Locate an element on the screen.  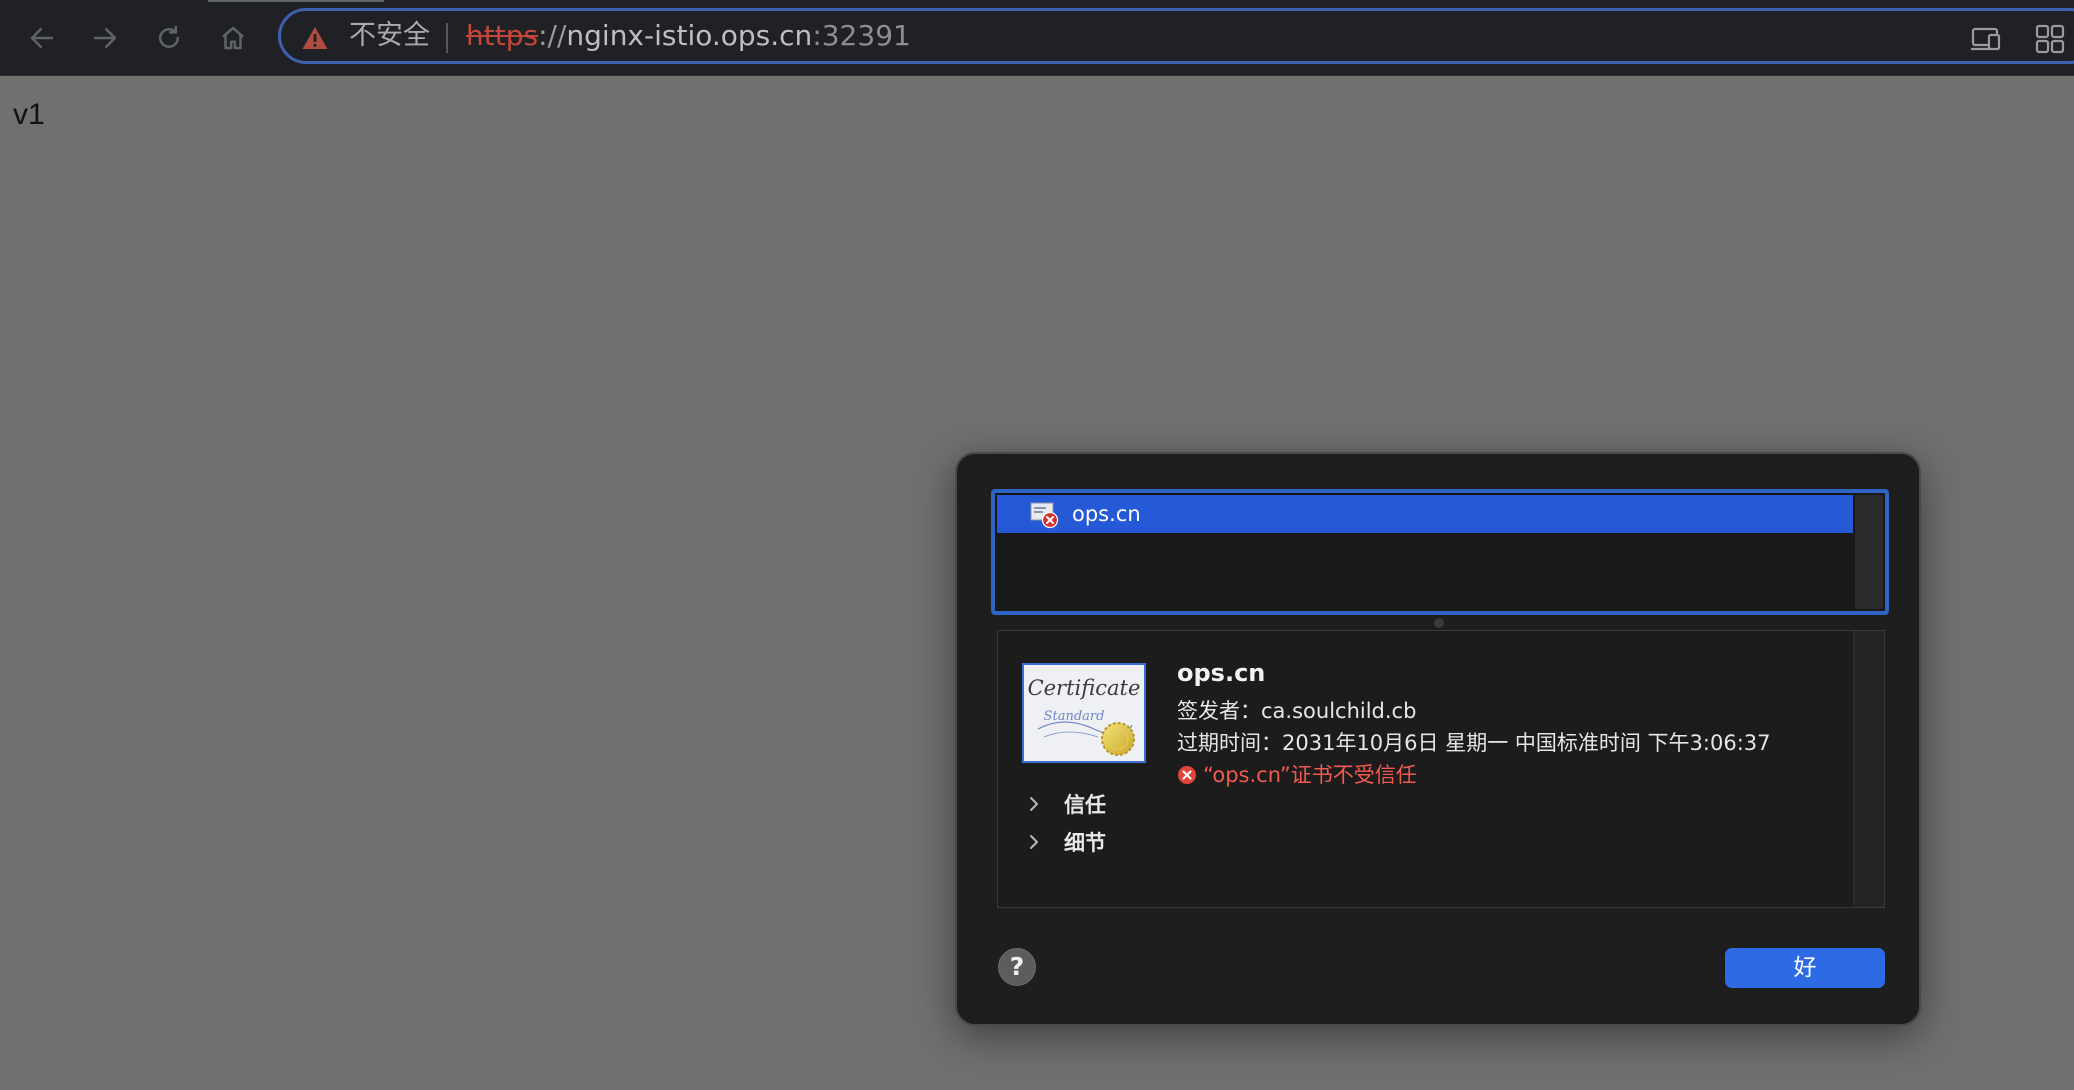
back-icon is located at coordinates (42, 38).